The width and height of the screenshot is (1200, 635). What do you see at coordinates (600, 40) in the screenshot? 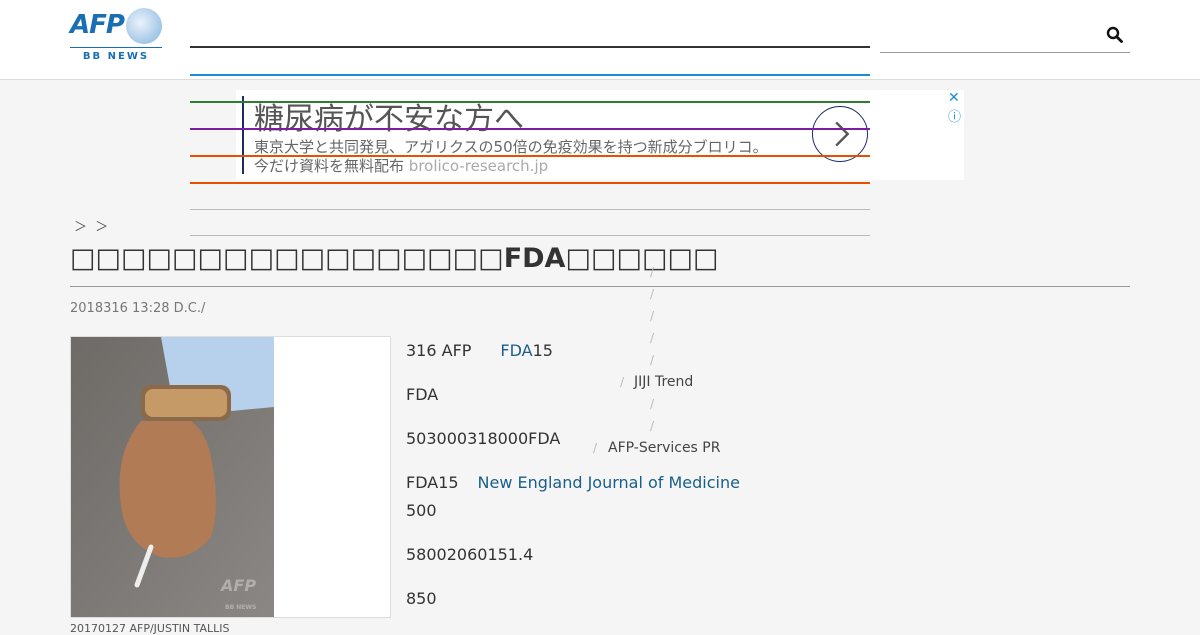
I see `site-header: AFP BB NEWS` at bounding box center [600, 40].